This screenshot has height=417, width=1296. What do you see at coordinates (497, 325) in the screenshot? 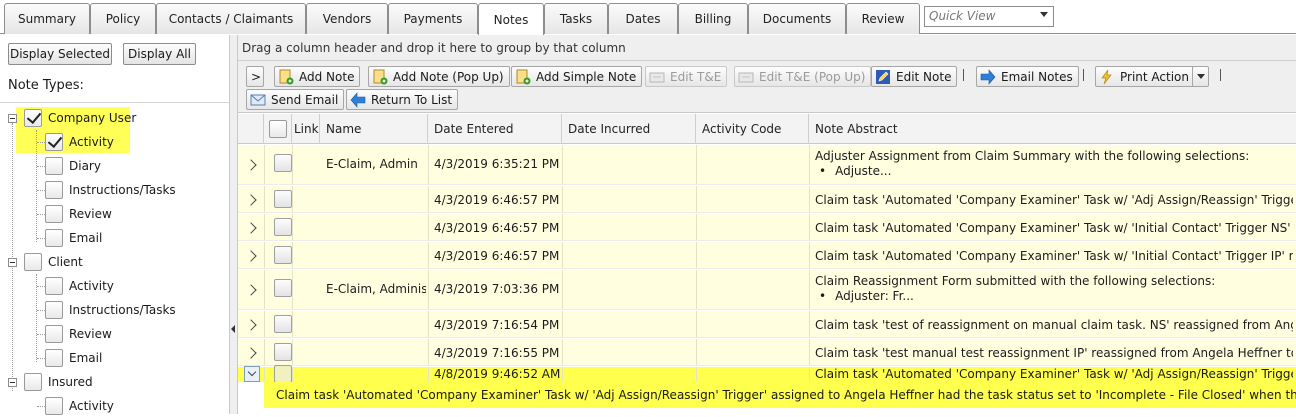
I see `row-date-entered: 4/3/2019 7:16:54 PM` at bounding box center [497, 325].